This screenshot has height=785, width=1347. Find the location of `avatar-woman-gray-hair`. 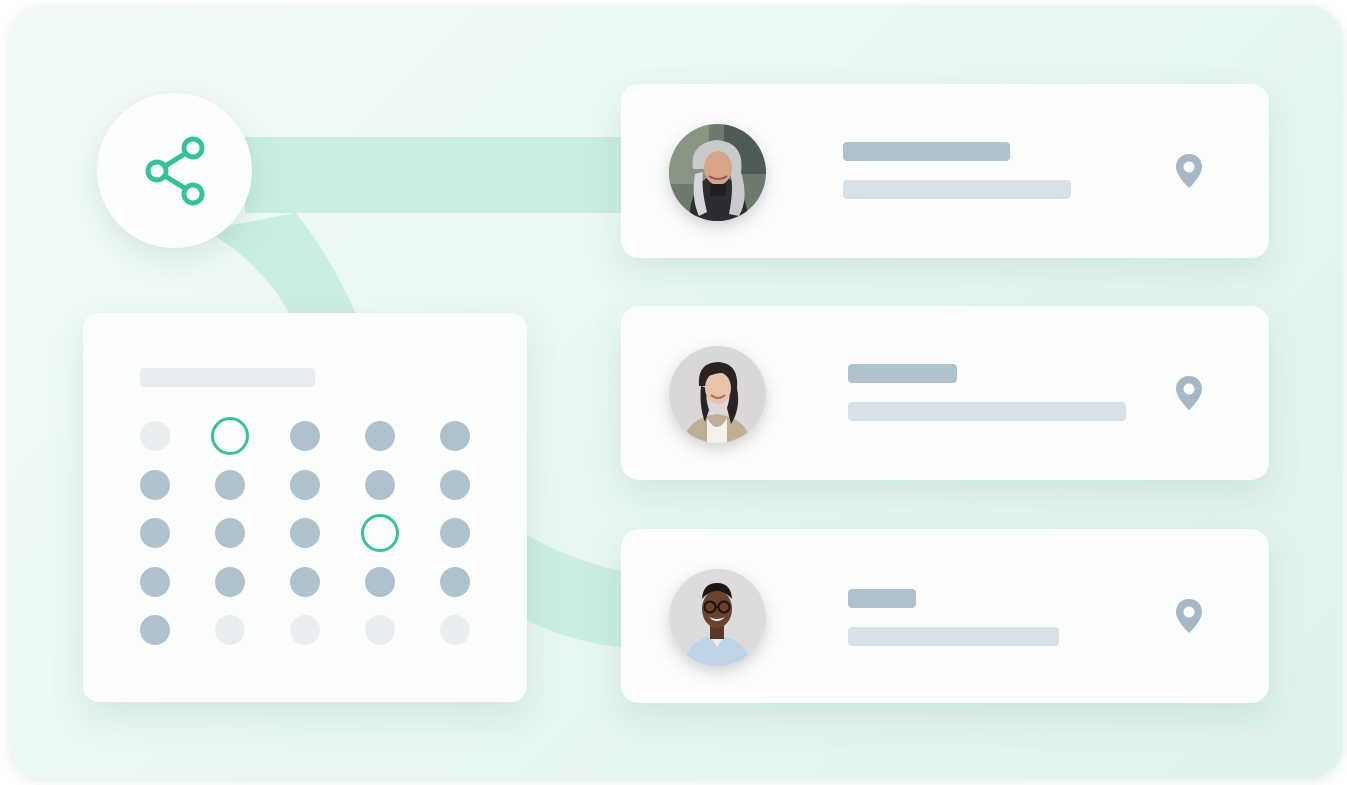

avatar-woman-gray-hair is located at coordinates (717, 172).